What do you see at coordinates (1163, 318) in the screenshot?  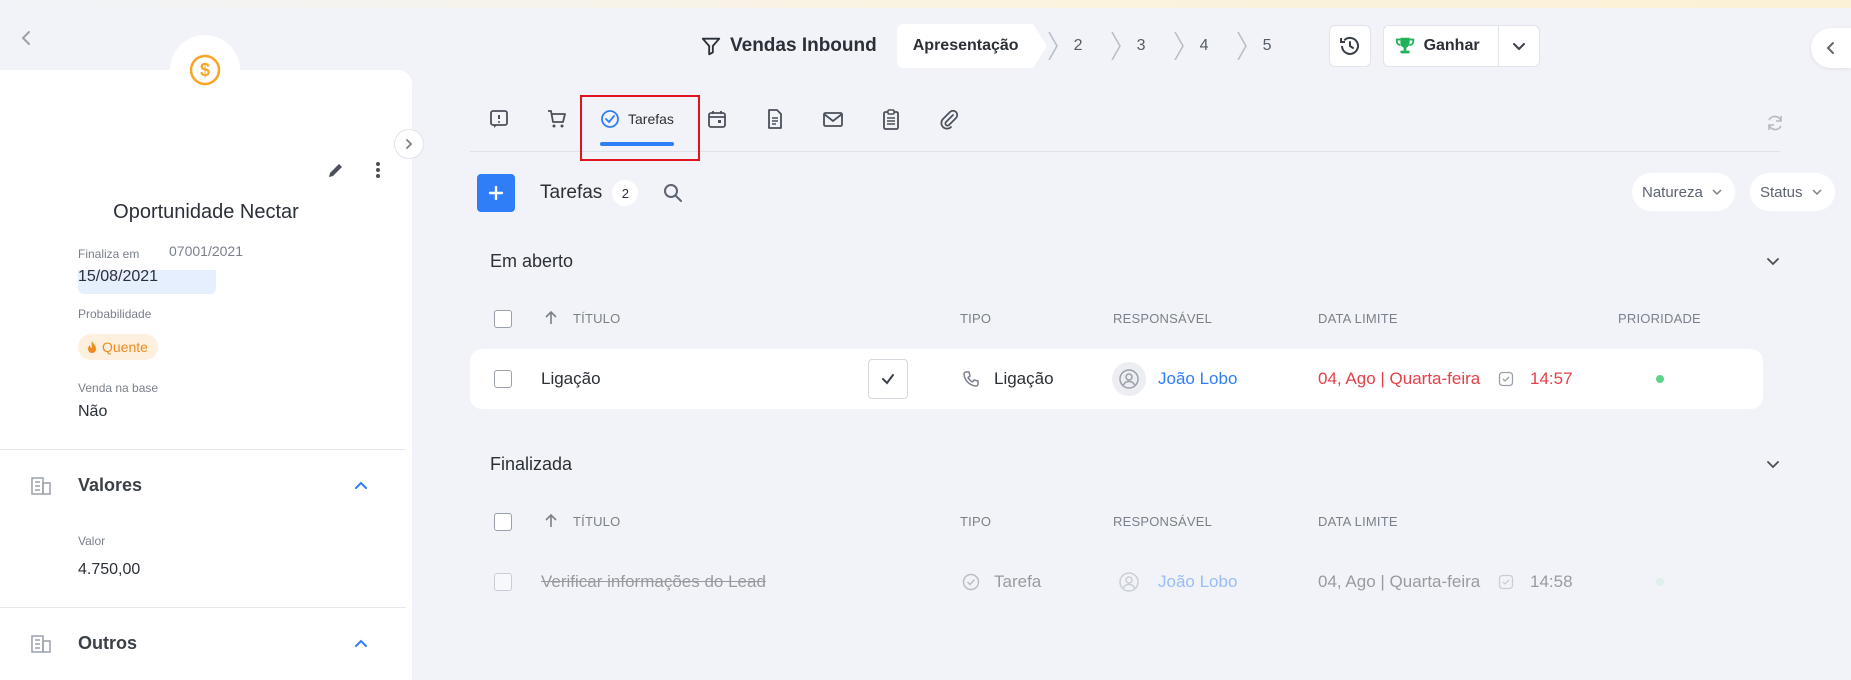 I see `col-responsavel: RESPONSÁVEL` at bounding box center [1163, 318].